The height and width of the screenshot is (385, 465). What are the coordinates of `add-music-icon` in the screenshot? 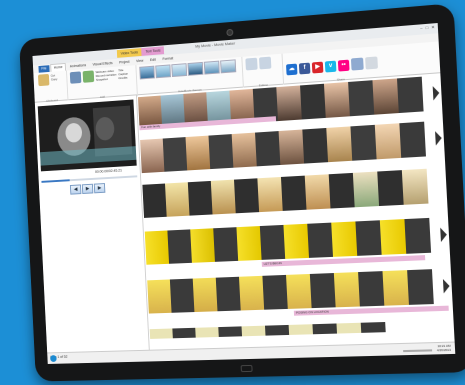 It's located at (88, 76).